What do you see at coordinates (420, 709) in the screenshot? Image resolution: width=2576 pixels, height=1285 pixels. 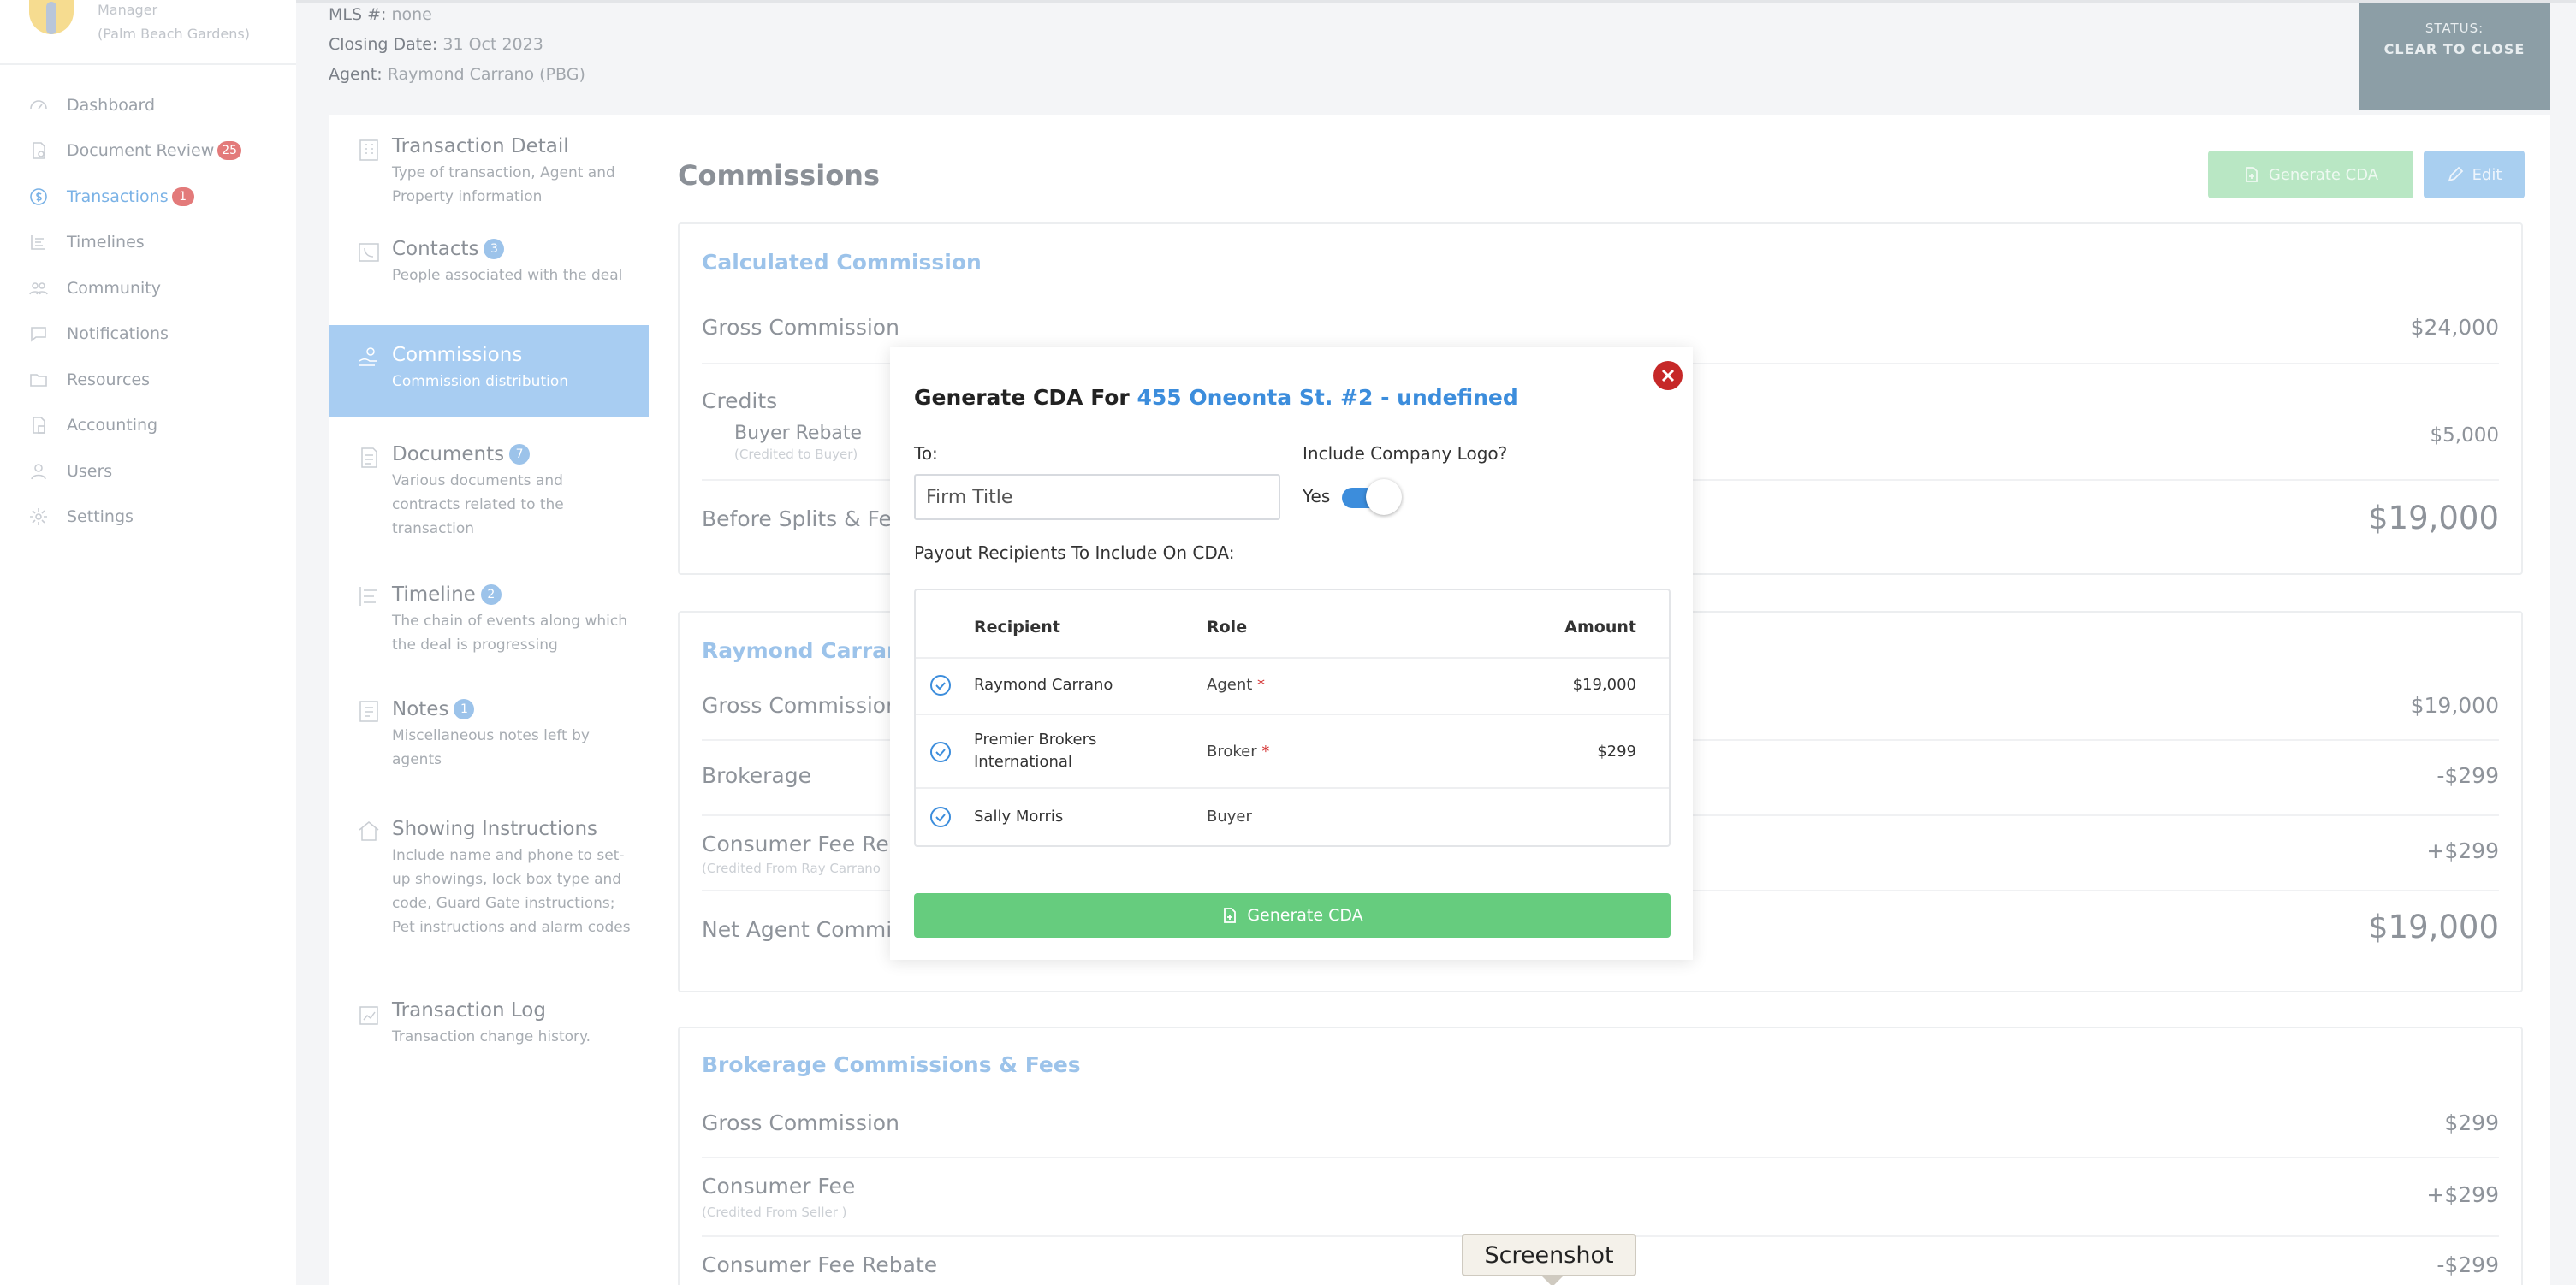 I see `tab-title: Notes` at bounding box center [420, 709].